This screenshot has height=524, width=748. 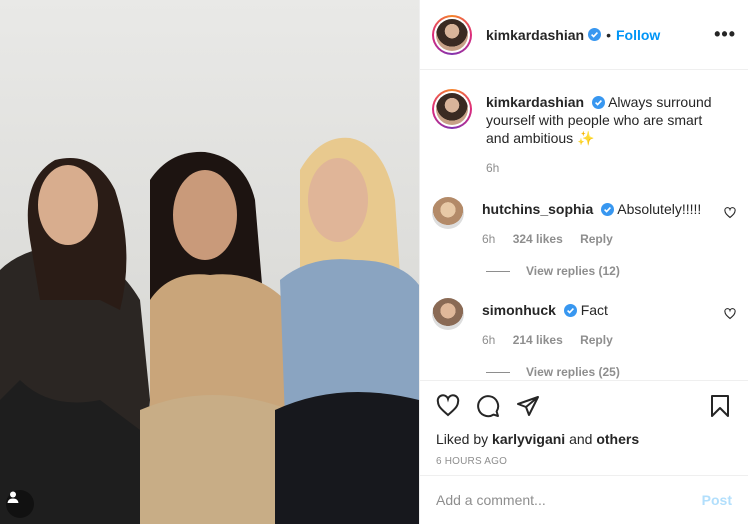 I want to click on add-comment-input, so click(x=569, y=500).